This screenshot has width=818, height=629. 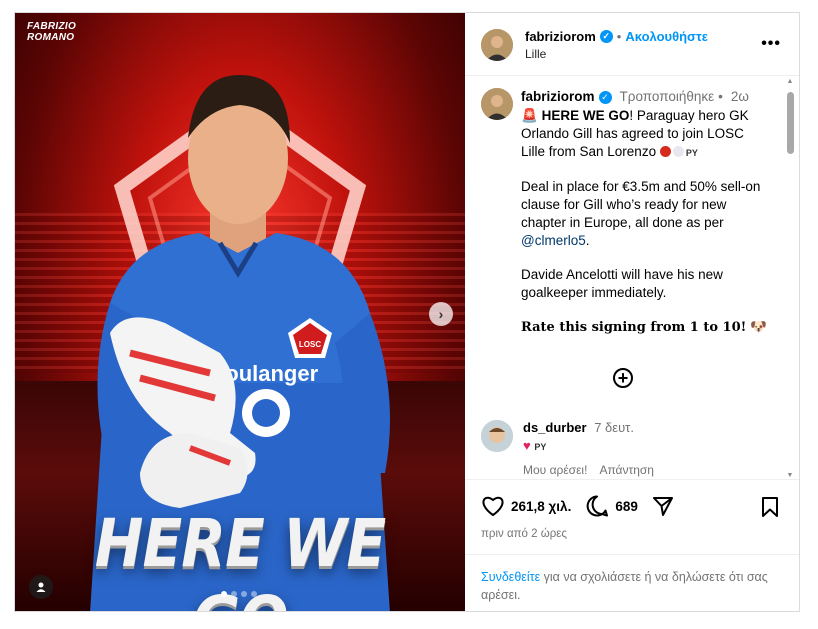 What do you see at coordinates (631, 327) in the screenshot?
I see `rate-text: Rate this signing from 1 to 10` at bounding box center [631, 327].